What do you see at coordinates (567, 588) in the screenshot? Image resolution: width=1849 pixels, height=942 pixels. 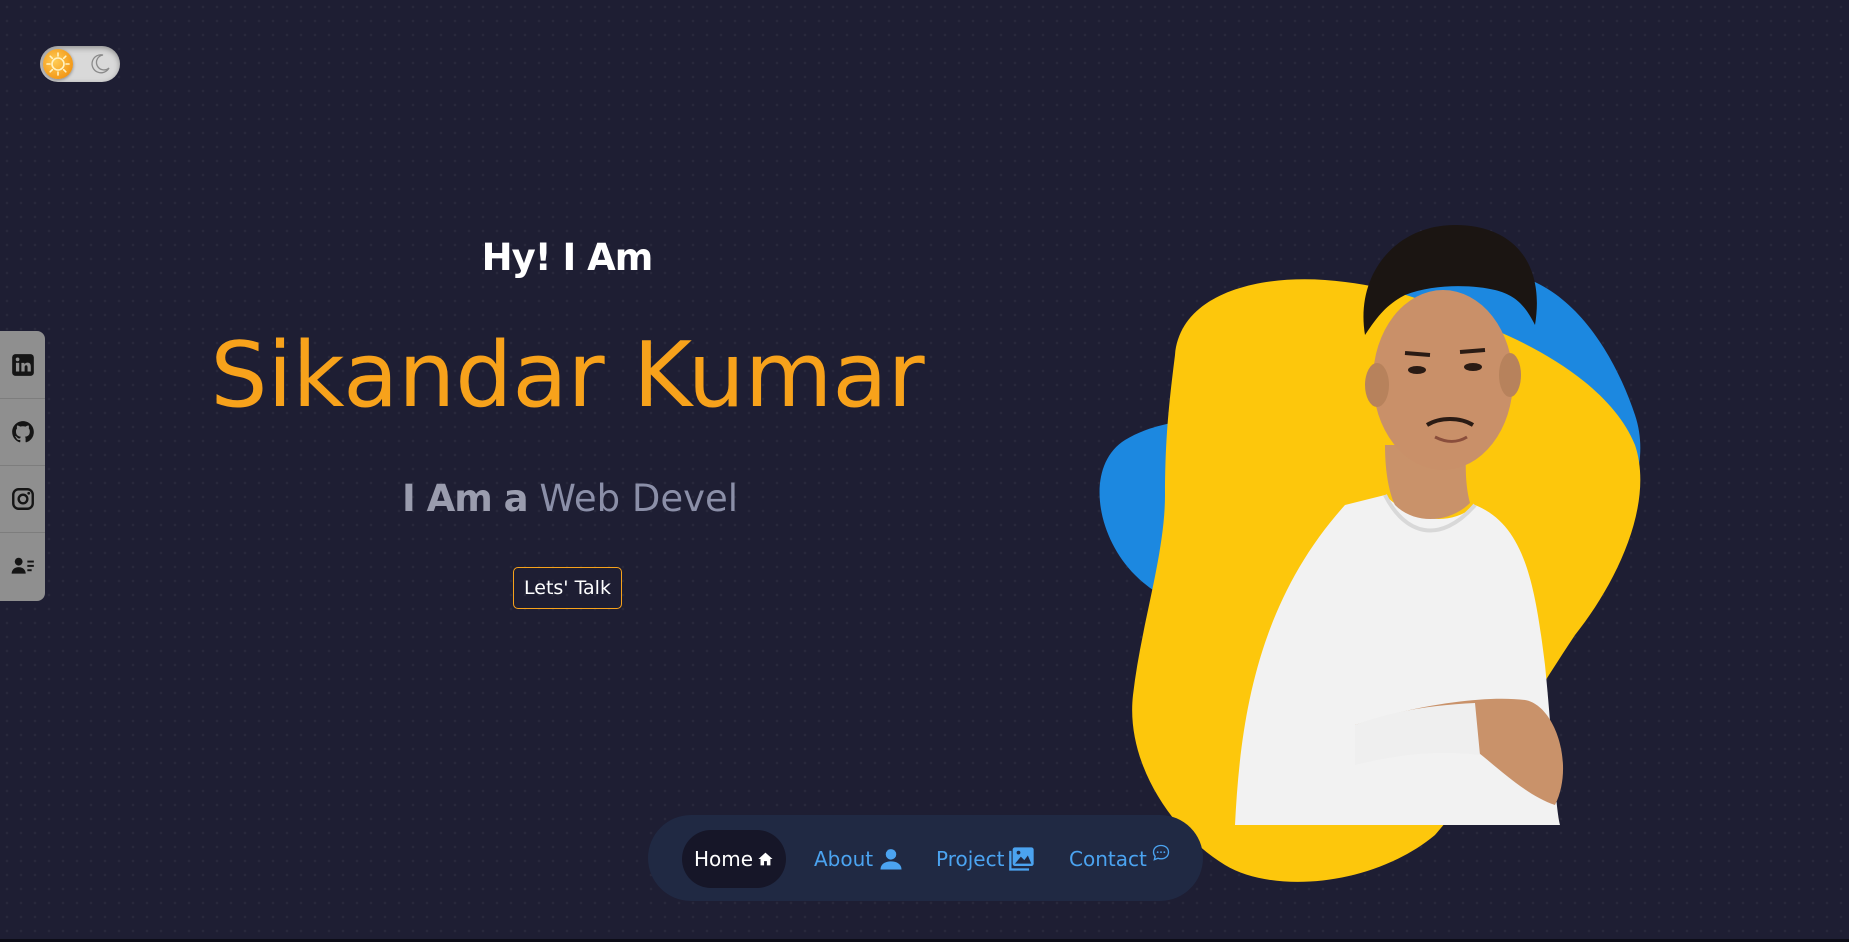 I see `lets-talk-button: Lets' Talk` at bounding box center [567, 588].